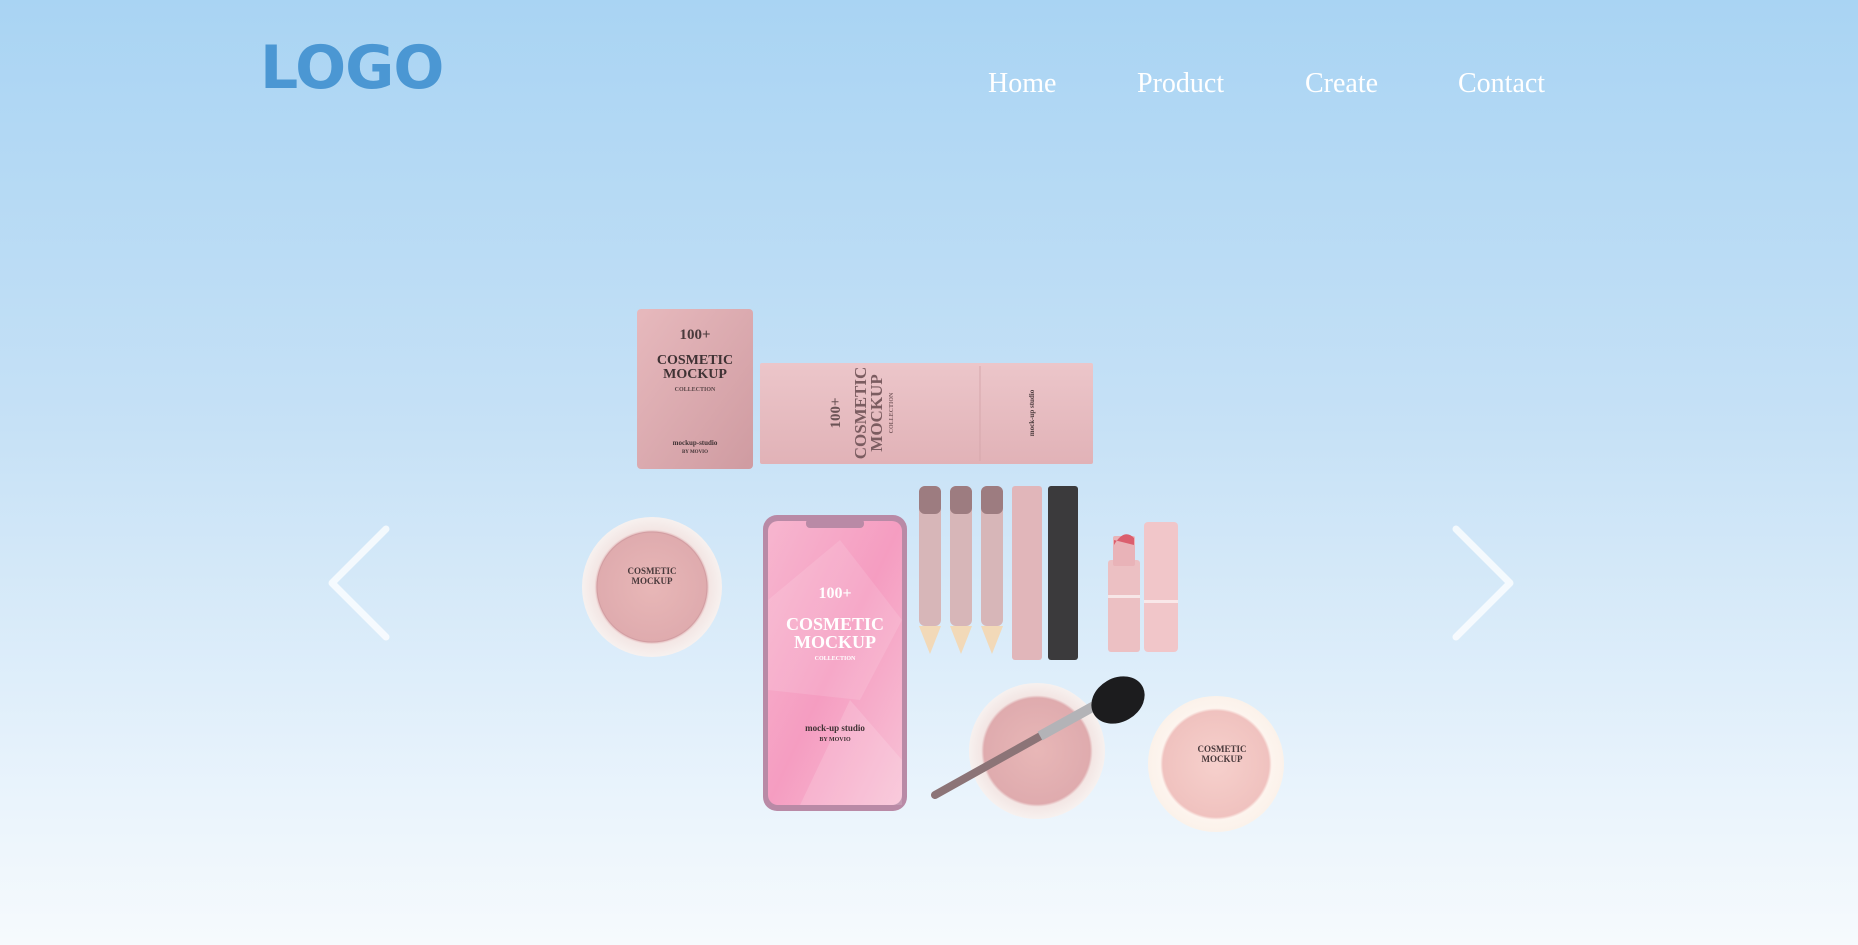 The width and height of the screenshot is (1858, 945). What do you see at coordinates (998, 573) in the screenshot?
I see `pencils-product` at bounding box center [998, 573].